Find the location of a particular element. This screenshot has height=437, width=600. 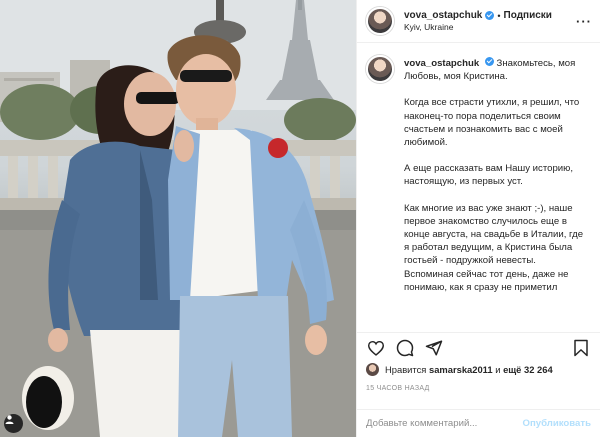

more-horizontal-icon: ··· is located at coordinates (584, 21).